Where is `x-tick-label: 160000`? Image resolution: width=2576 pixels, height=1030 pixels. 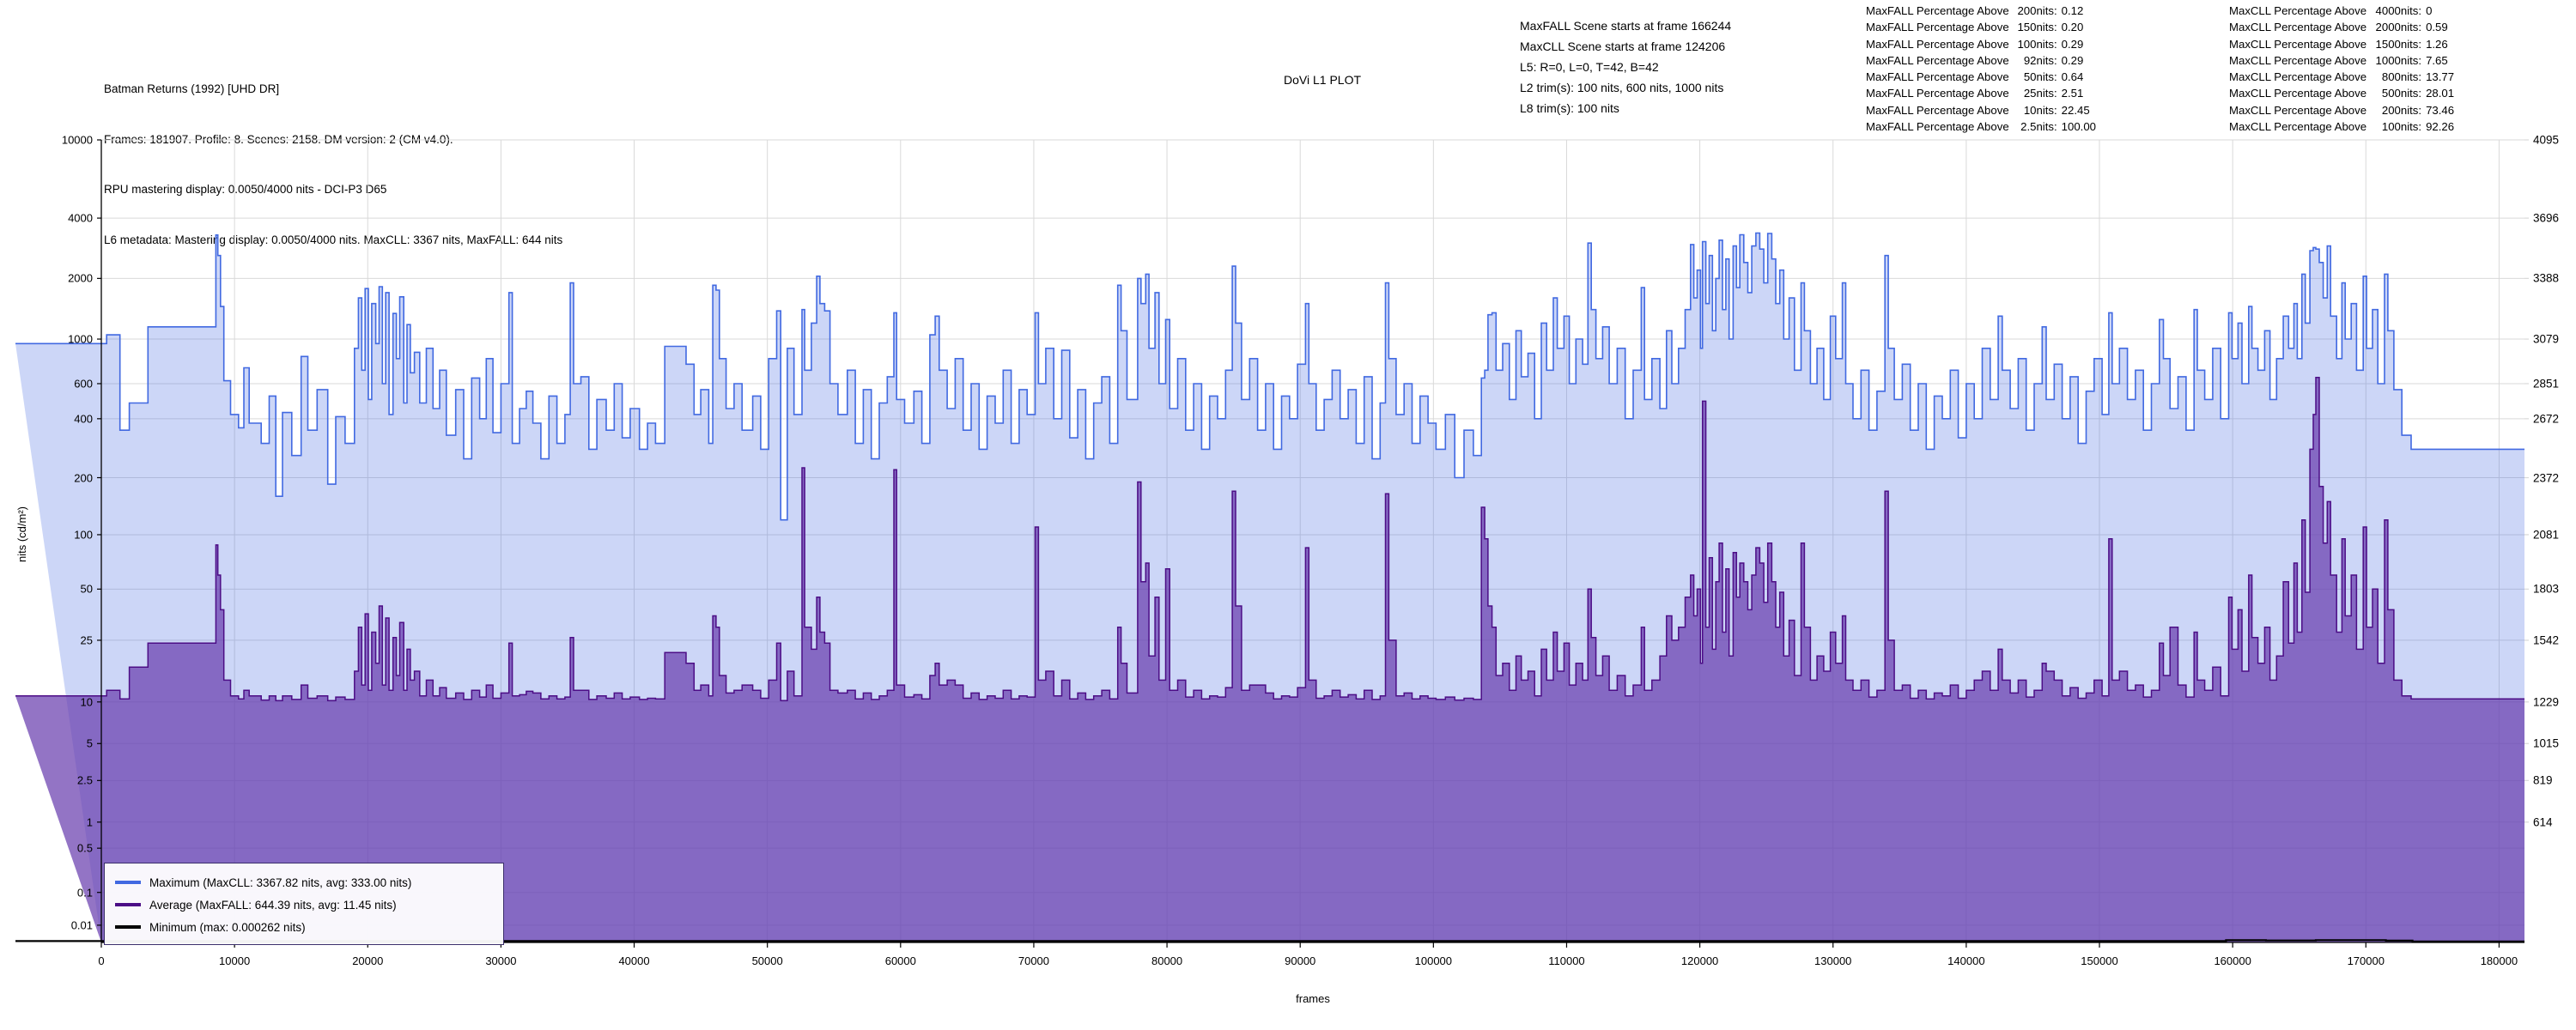 x-tick-label: 160000 is located at coordinates (2232, 960).